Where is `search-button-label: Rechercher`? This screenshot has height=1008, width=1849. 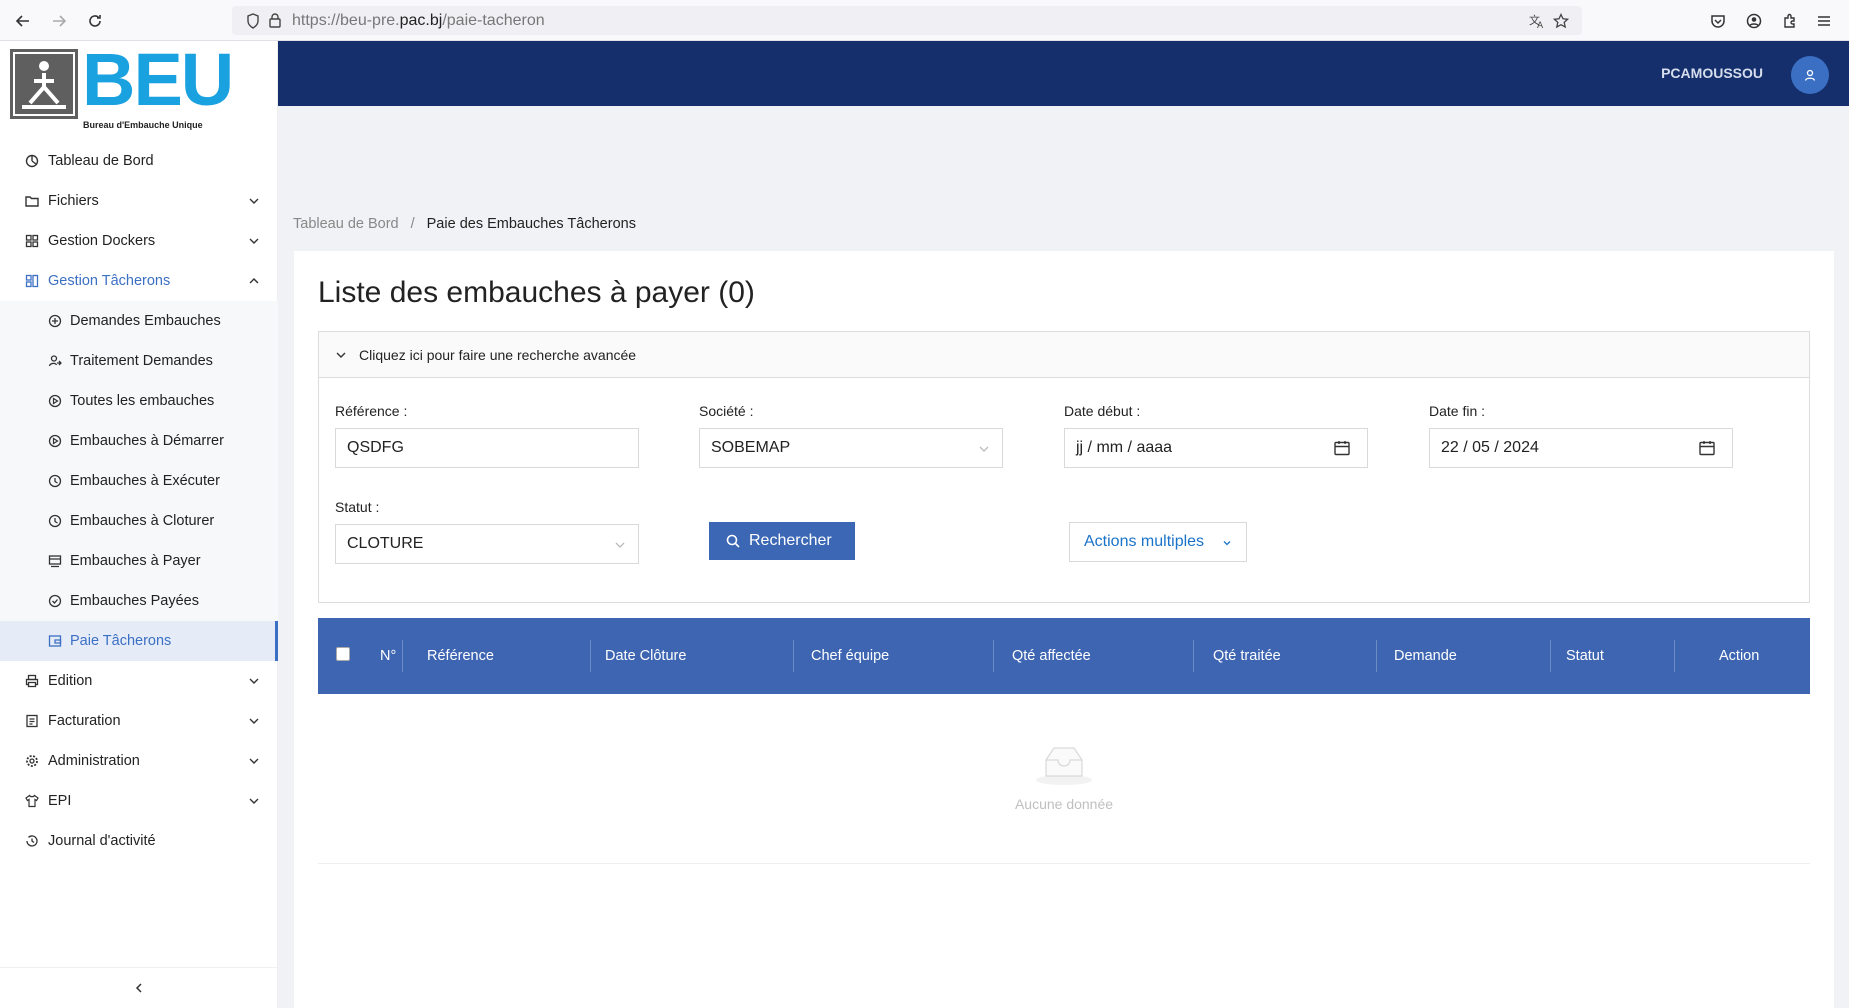 search-button-label: Rechercher is located at coordinates (790, 540).